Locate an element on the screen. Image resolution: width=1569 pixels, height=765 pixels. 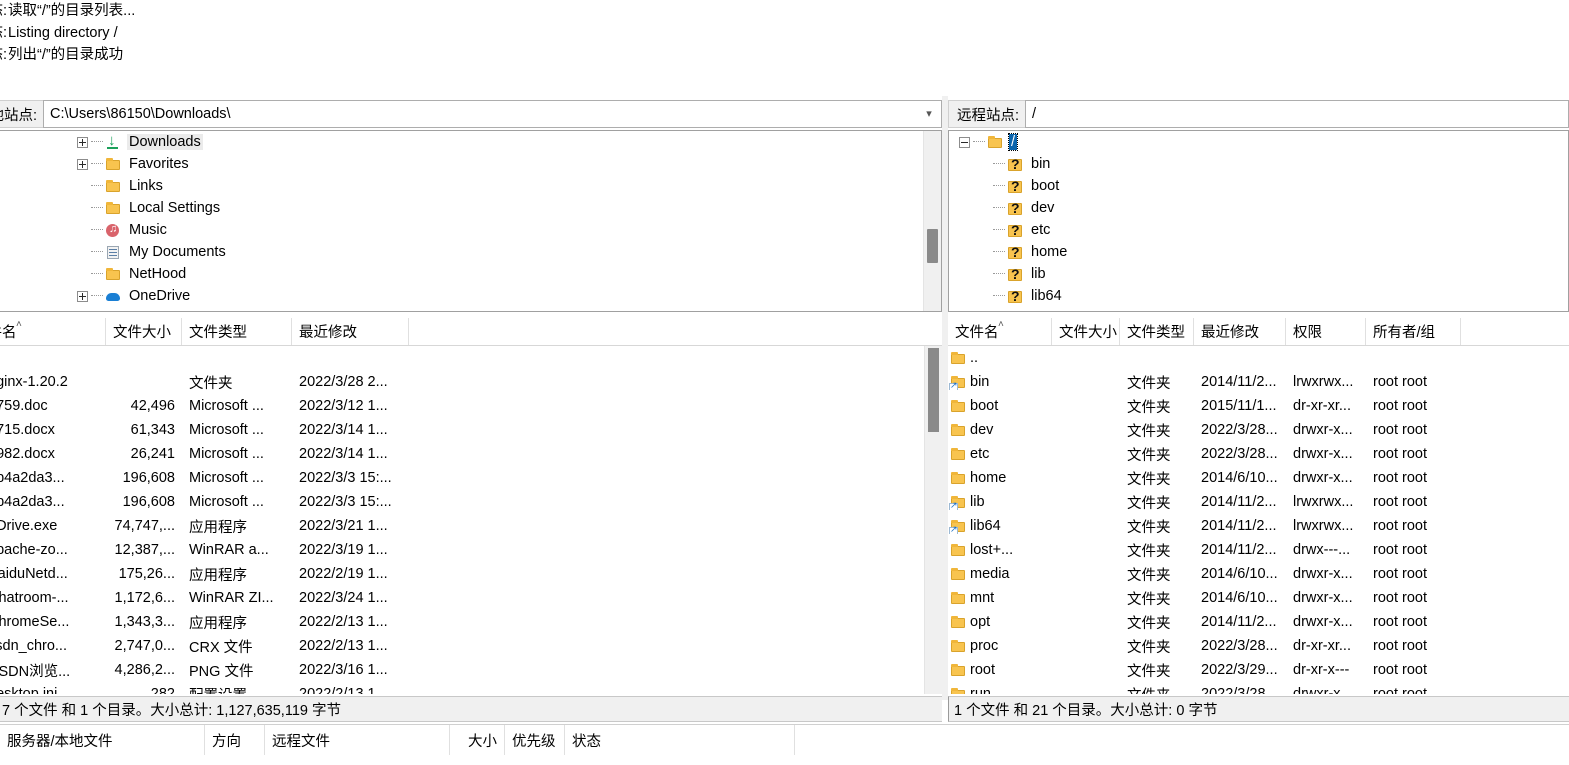
tree-item-localsettings: Local Settings is located at coordinates (470, 208).